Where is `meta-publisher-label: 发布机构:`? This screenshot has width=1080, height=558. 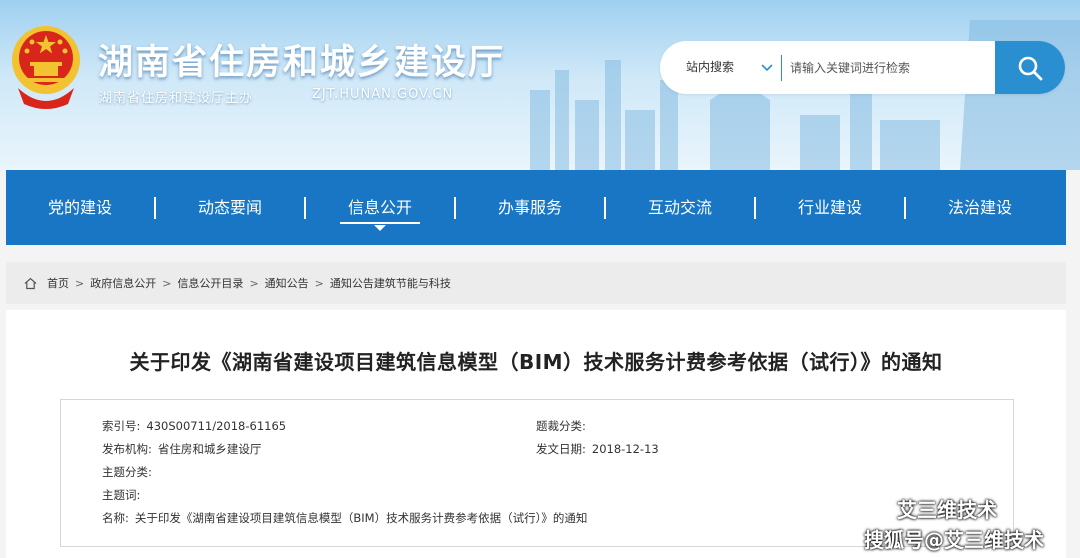 meta-publisher-label: 发布机构: is located at coordinates (127, 449).